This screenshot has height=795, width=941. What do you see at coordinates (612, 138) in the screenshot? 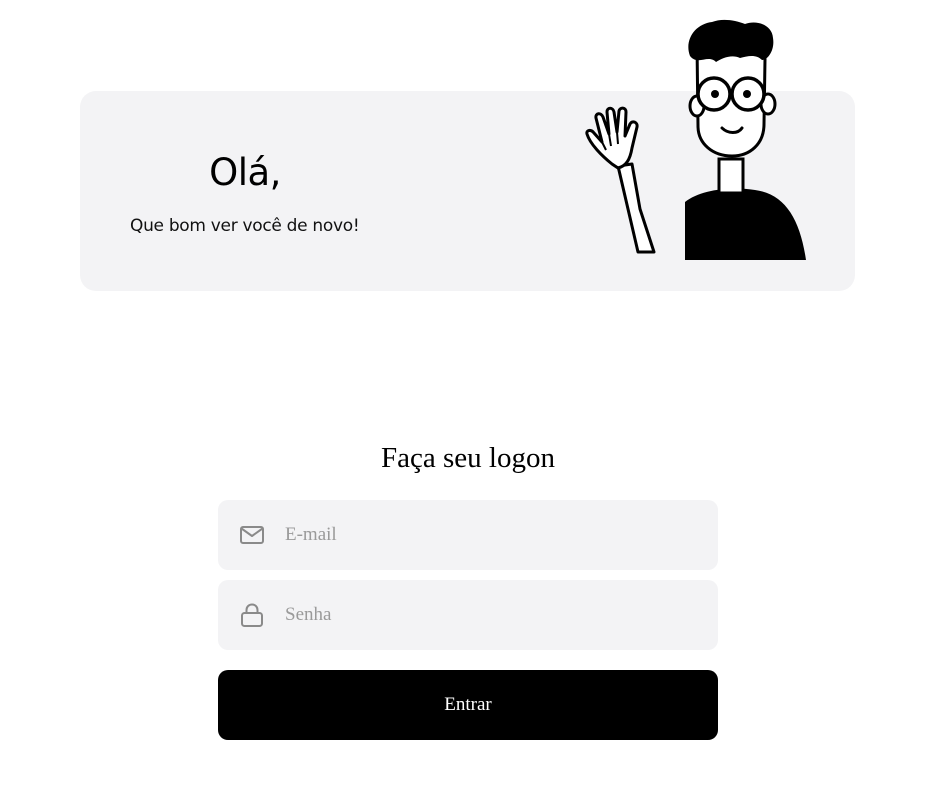
I see `hand-shape` at bounding box center [612, 138].